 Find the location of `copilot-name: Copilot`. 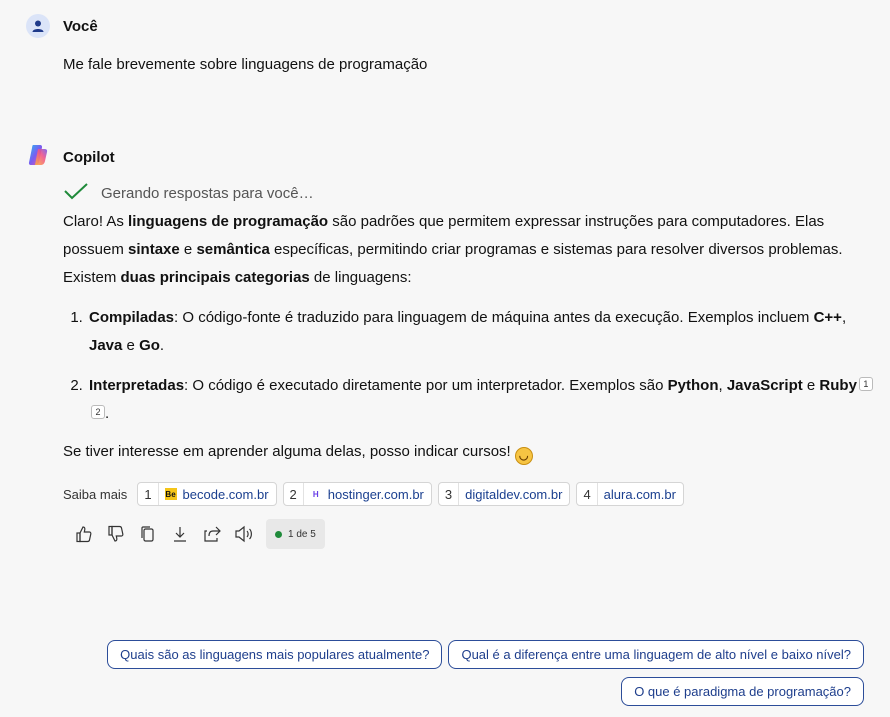

copilot-name: Copilot is located at coordinates (89, 157).